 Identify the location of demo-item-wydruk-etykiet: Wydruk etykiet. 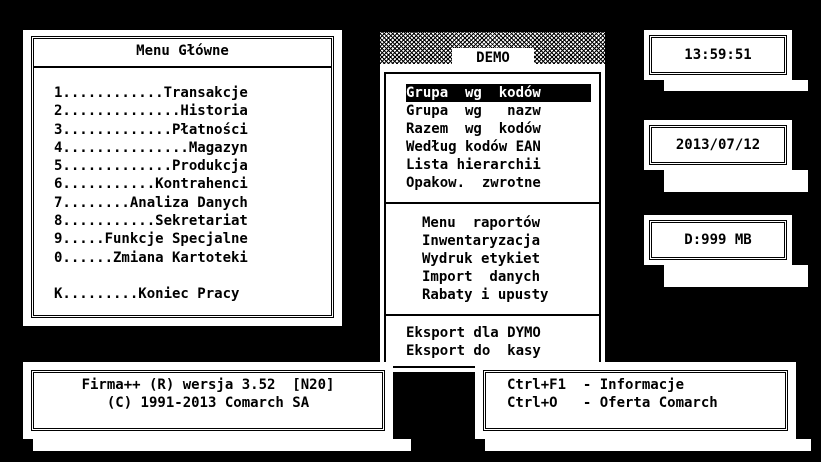
(514, 259).